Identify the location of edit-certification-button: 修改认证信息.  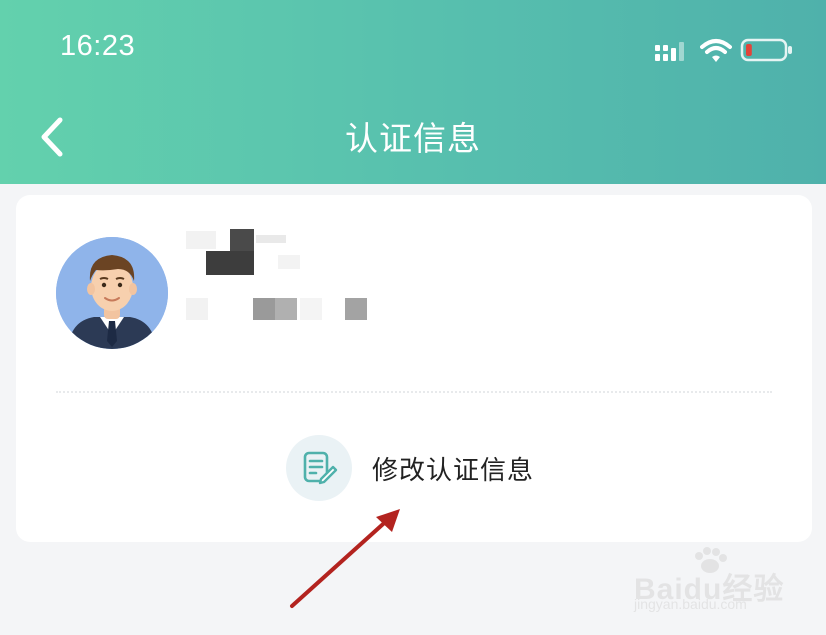
(436, 468).